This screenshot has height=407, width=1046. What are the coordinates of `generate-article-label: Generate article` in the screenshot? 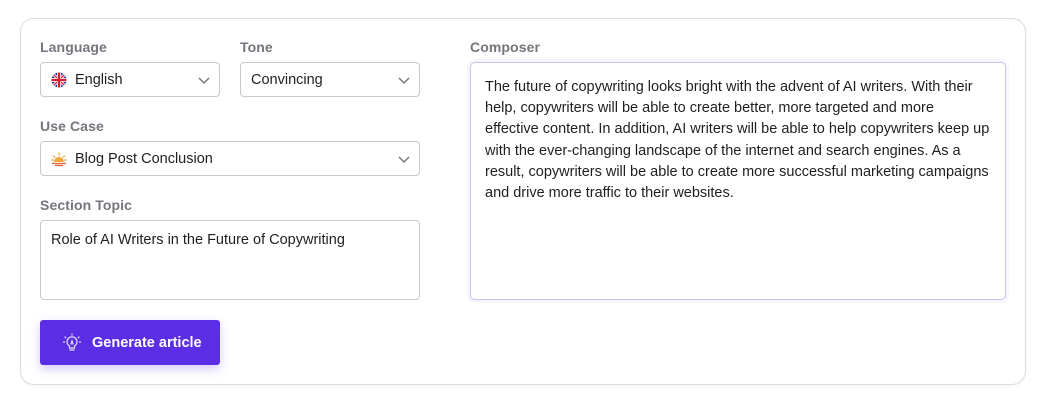 It's located at (147, 342).